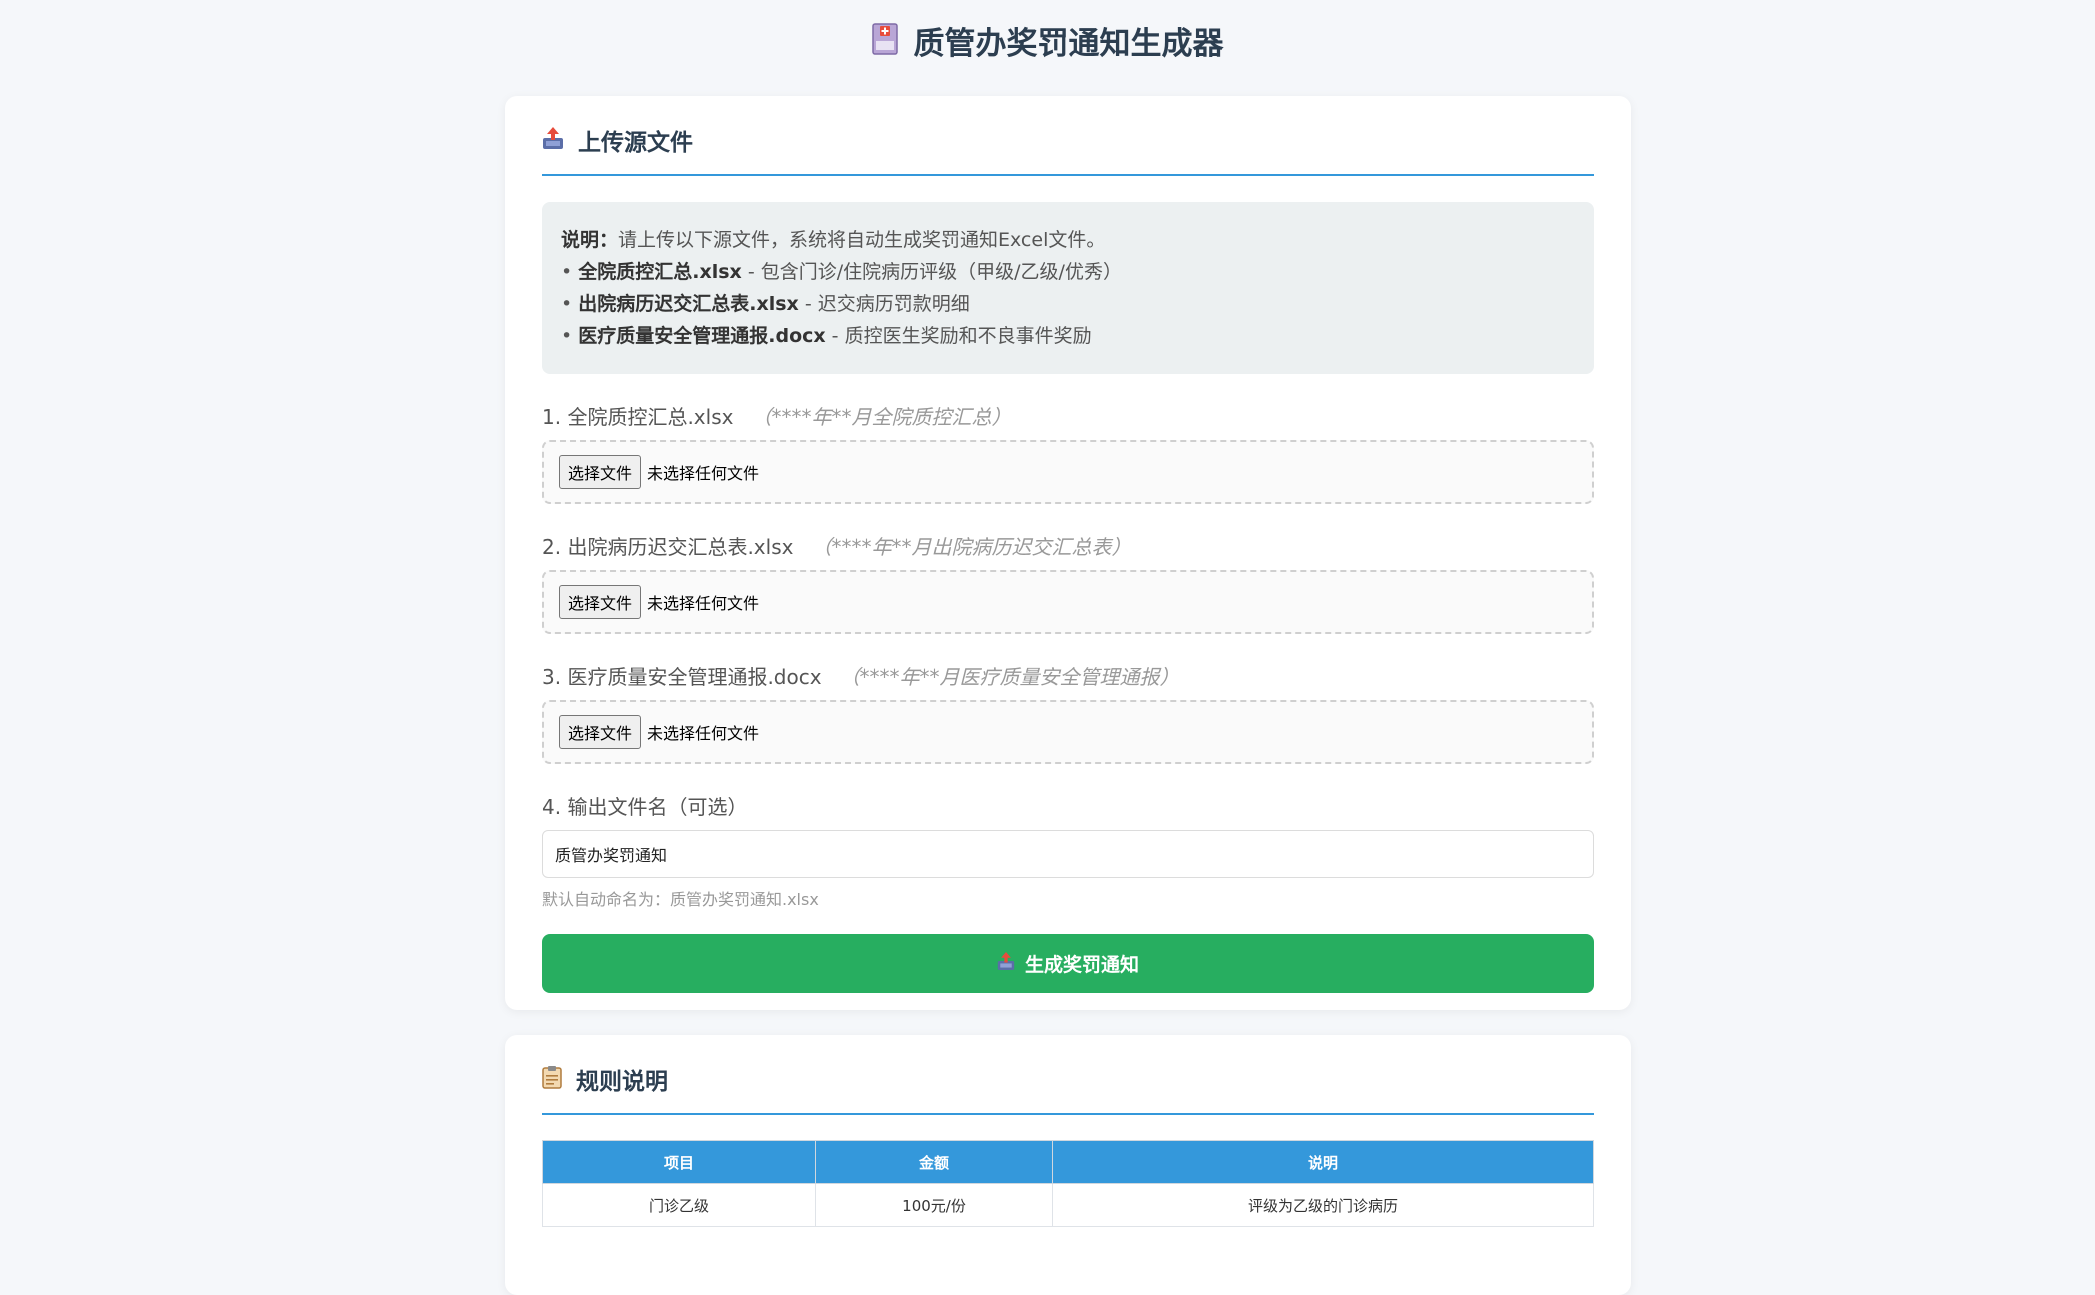 The width and height of the screenshot is (2095, 1295). I want to click on file-3-dropzone: 选择文件 未选择任何文件, so click(1068, 732).